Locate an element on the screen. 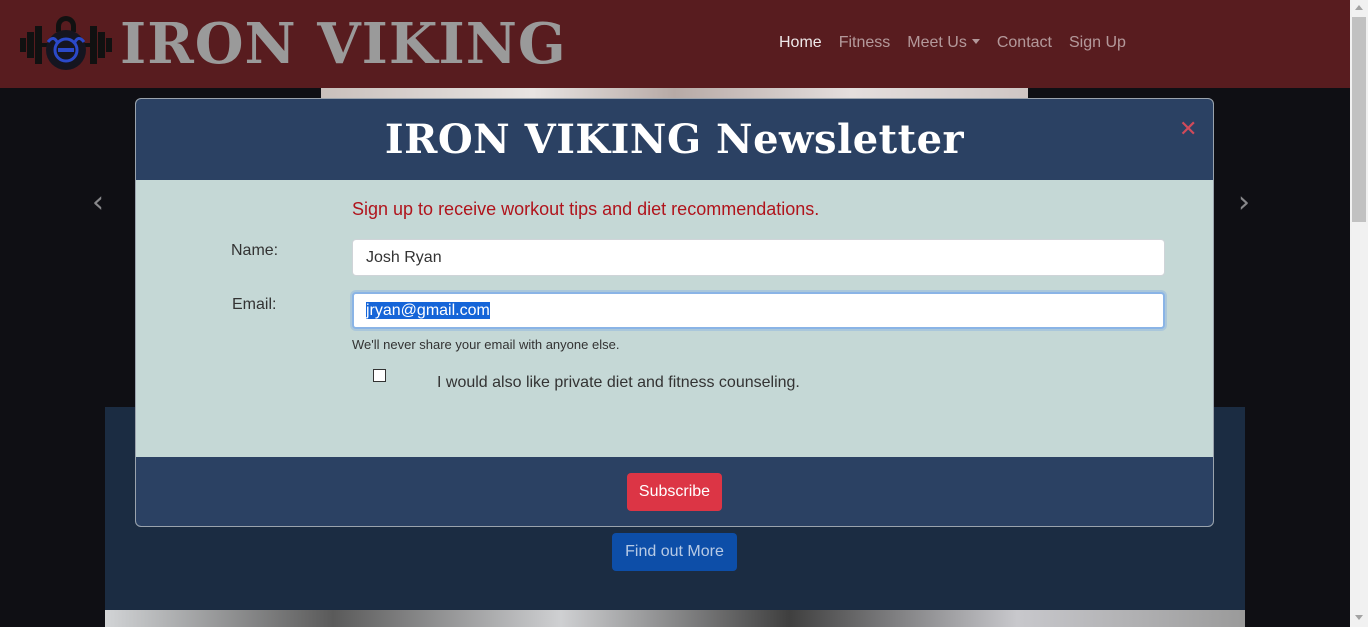 The image size is (1368, 627). email-input: jryan@gmail.com is located at coordinates (758, 310).